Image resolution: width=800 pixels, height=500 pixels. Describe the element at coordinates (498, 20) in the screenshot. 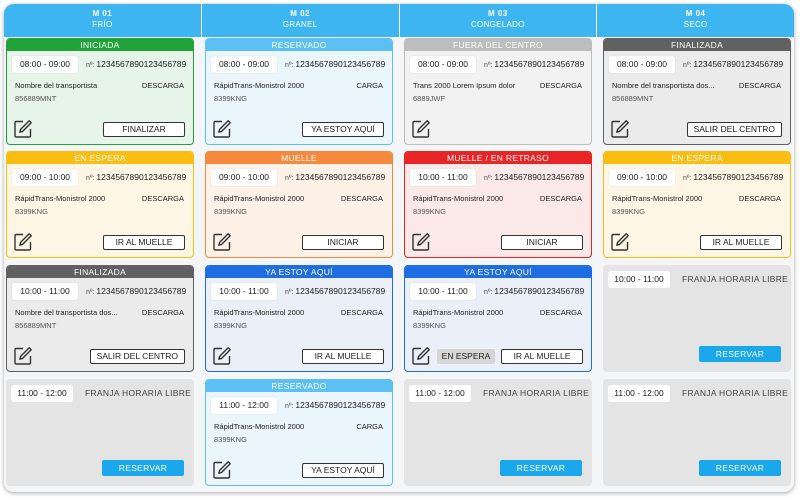

I see `dock-header-m03: M 03 CONGELADO` at that location.